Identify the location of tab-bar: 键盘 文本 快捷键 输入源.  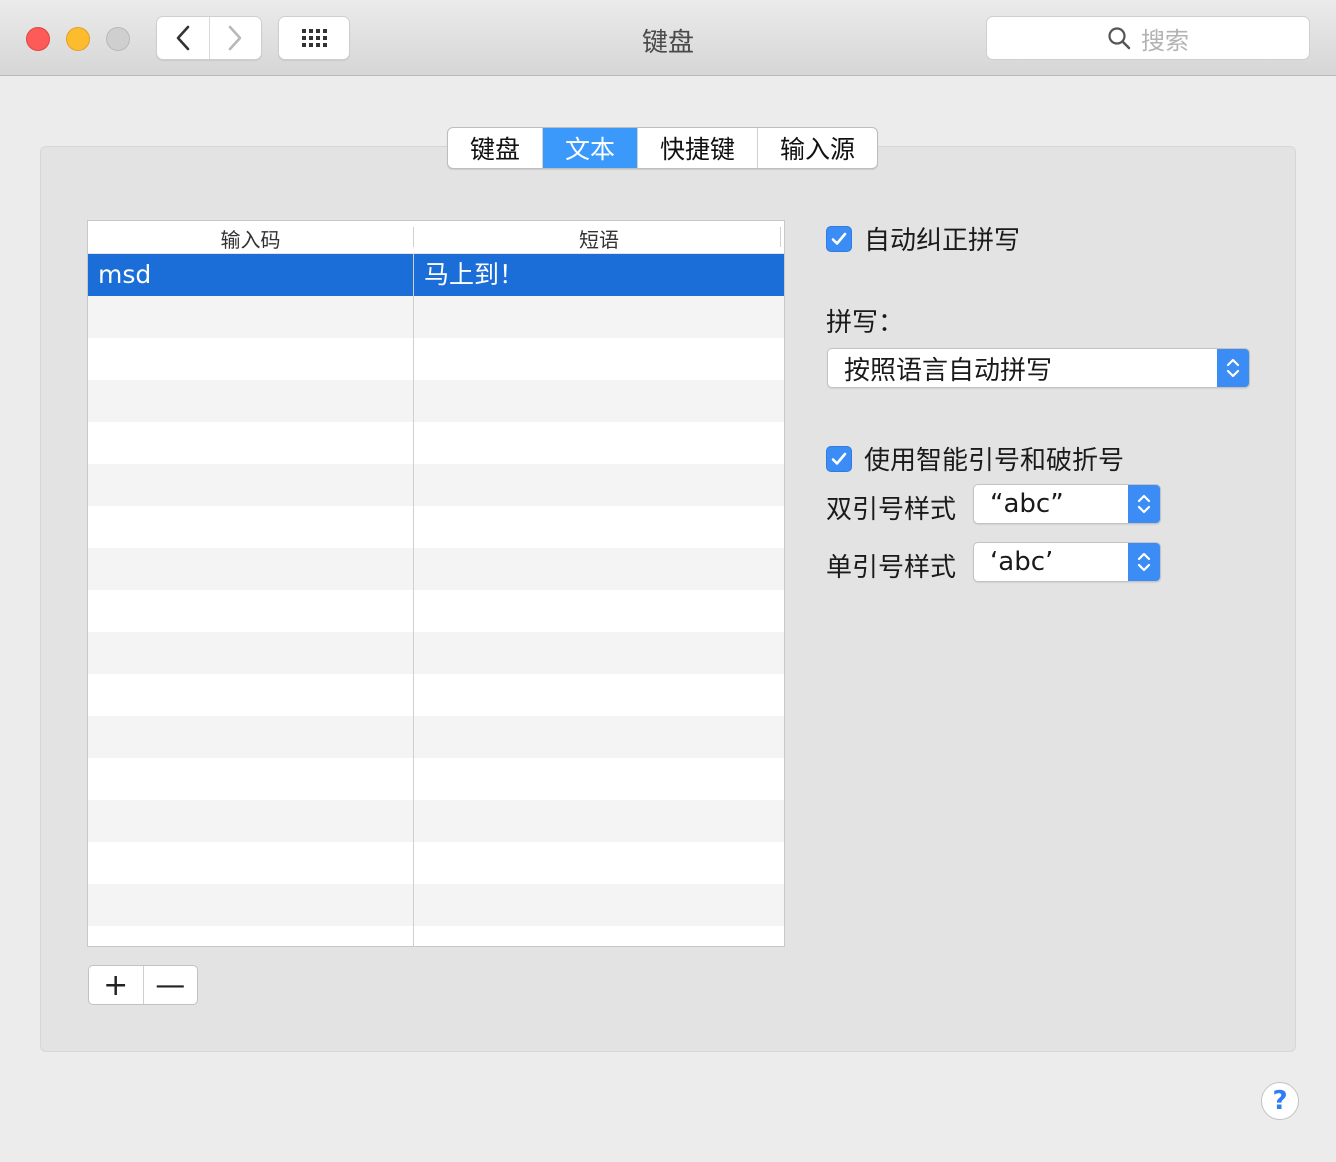
(663, 148).